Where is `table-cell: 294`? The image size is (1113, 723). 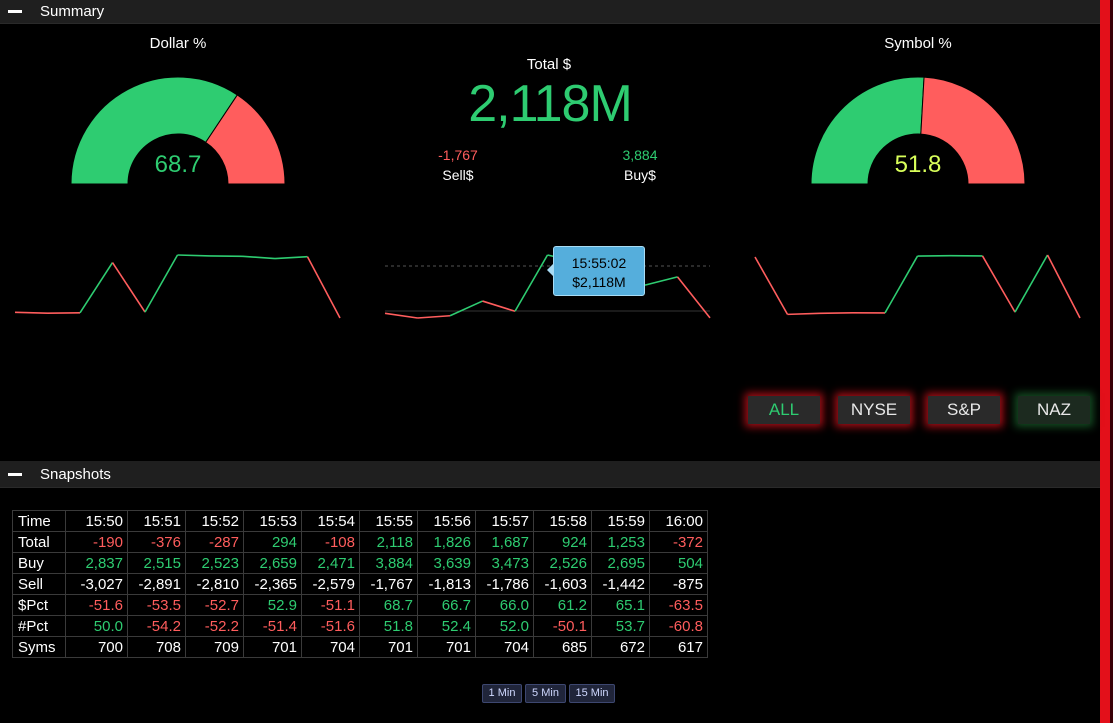 table-cell: 294 is located at coordinates (272, 542).